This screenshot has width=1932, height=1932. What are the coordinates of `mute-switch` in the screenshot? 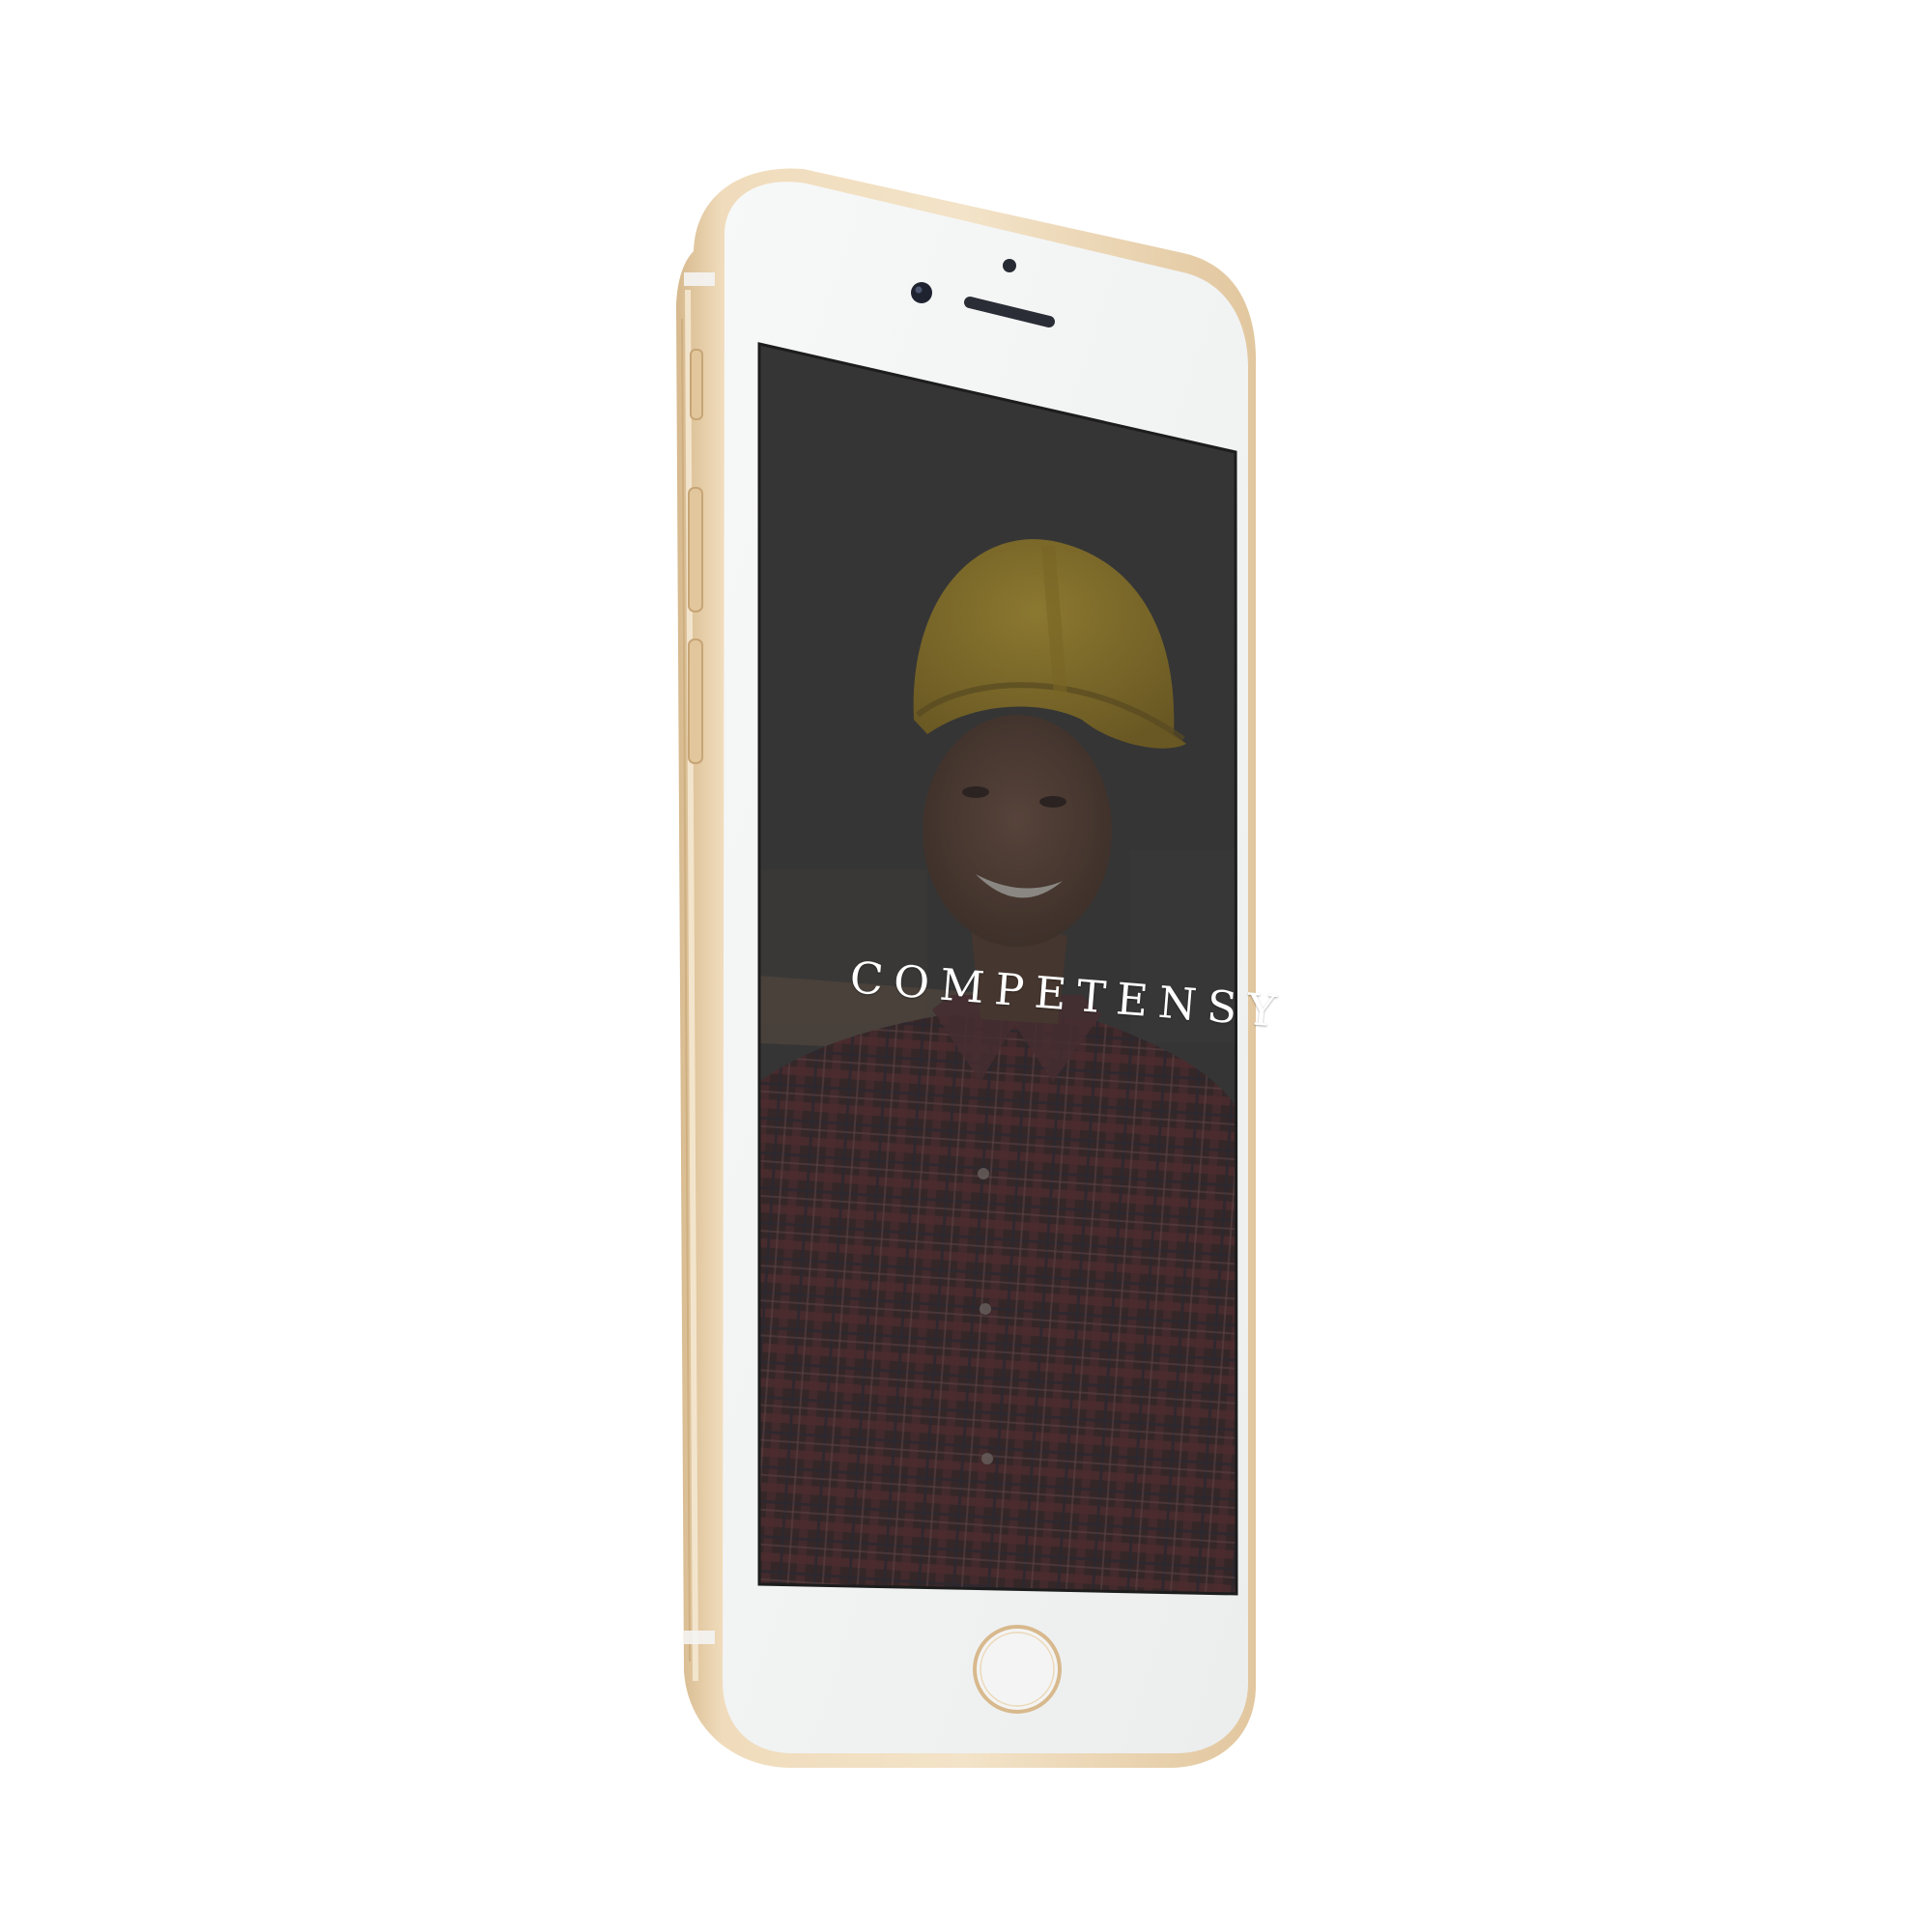 It's located at (696, 384).